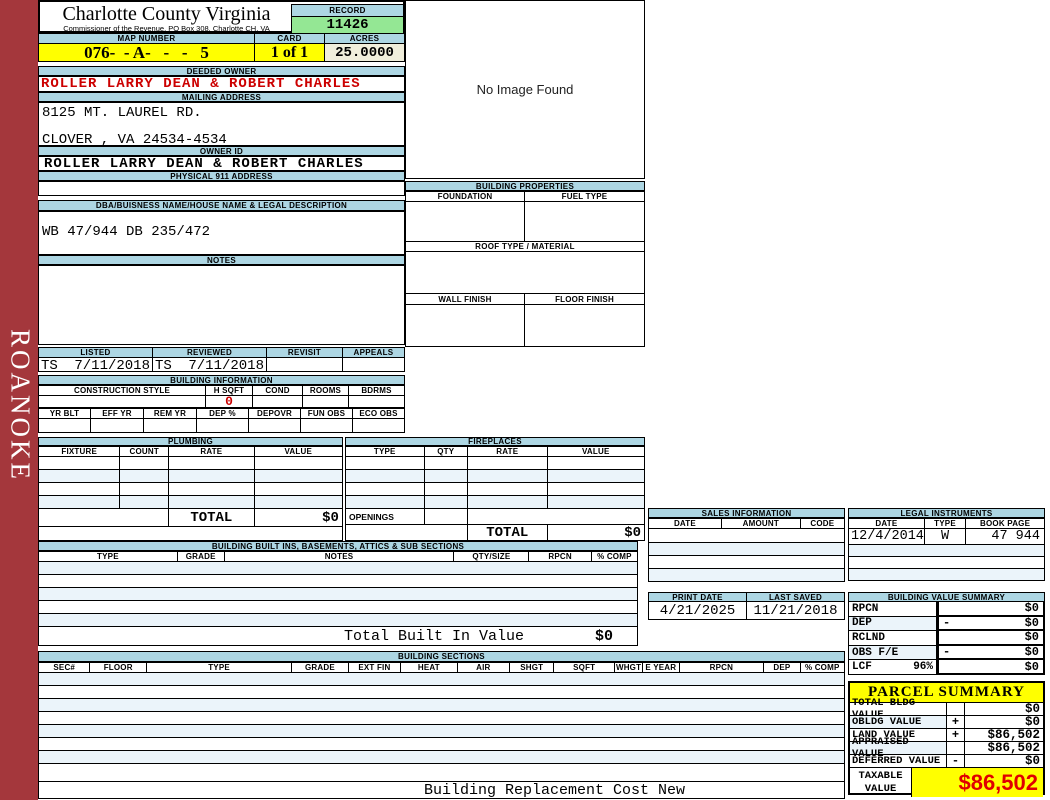 The height and width of the screenshot is (800, 1050). Describe the element at coordinates (697, 611) in the screenshot. I see `print-date-value: 4/21/2025` at that location.